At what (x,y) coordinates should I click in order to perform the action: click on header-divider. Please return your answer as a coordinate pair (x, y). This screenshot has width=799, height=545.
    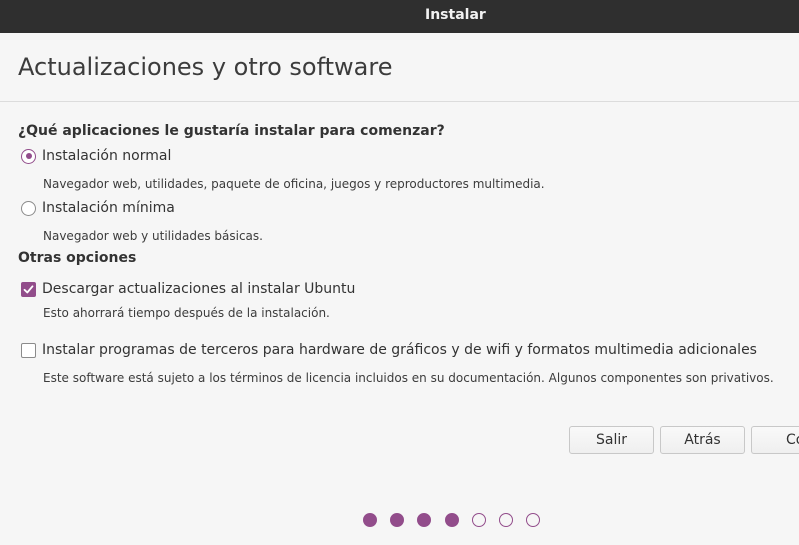
    Looking at the image, I should click on (399, 101).